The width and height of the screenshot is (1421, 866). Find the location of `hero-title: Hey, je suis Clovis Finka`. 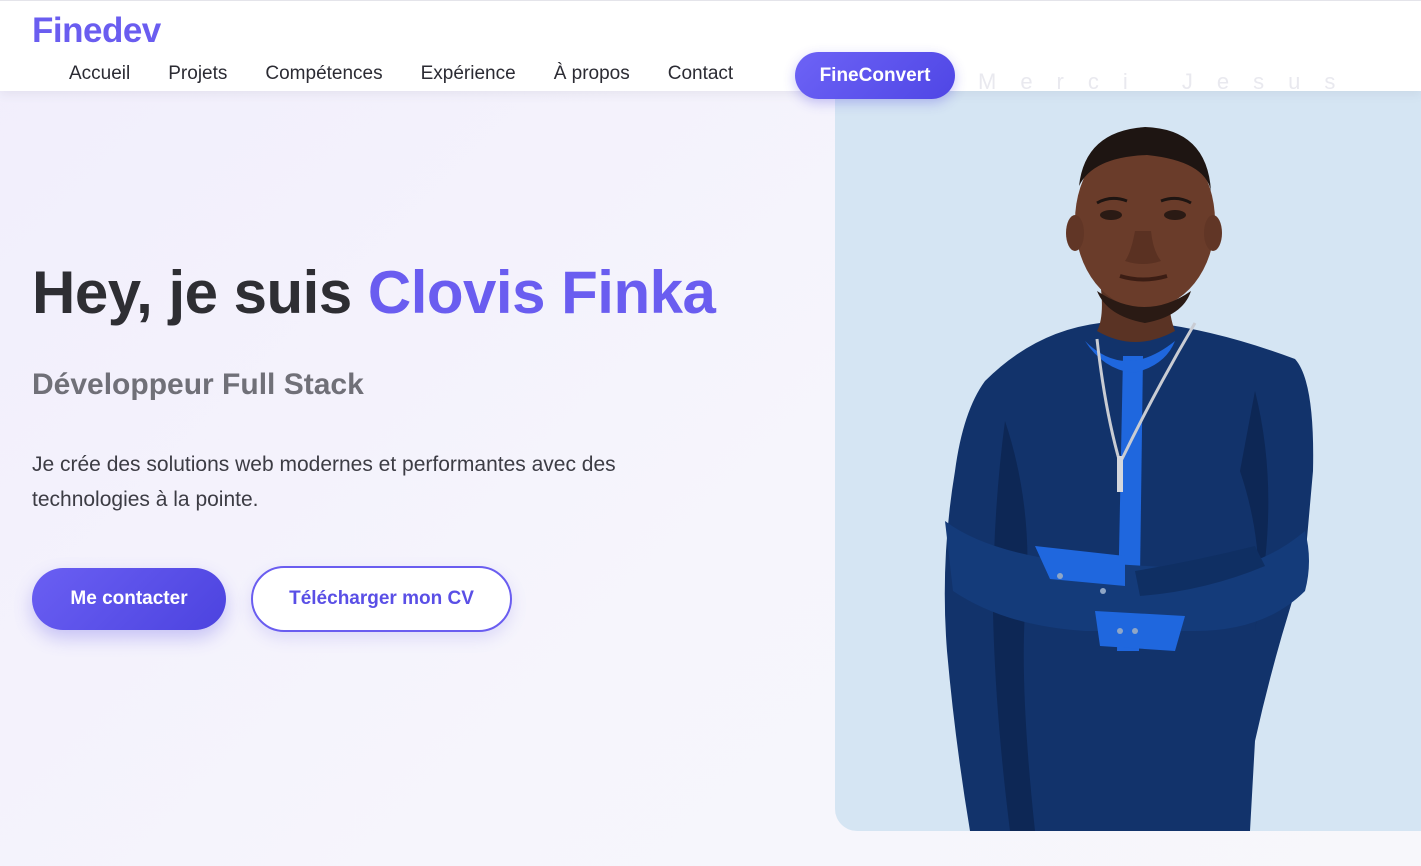

hero-title: Hey, je suis Clovis Finka is located at coordinates (374, 292).